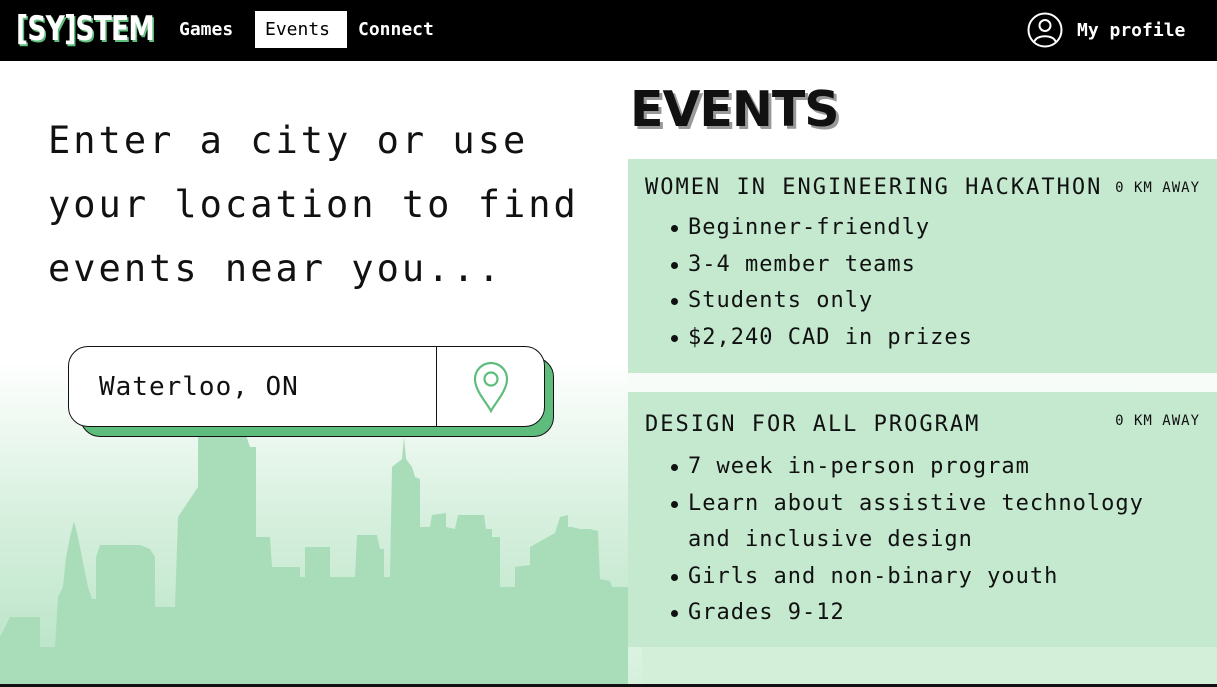 This screenshot has height=687, width=1217. I want to click on search-box, so click(306, 386).